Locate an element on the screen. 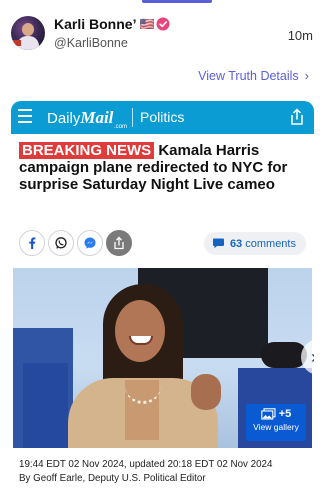 The height and width of the screenshot is (500, 325). logo-com-text: .com is located at coordinates (121, 127).